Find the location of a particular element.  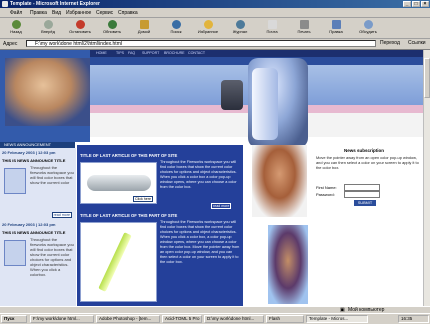

home-icon is located at coordinates (144, 24).